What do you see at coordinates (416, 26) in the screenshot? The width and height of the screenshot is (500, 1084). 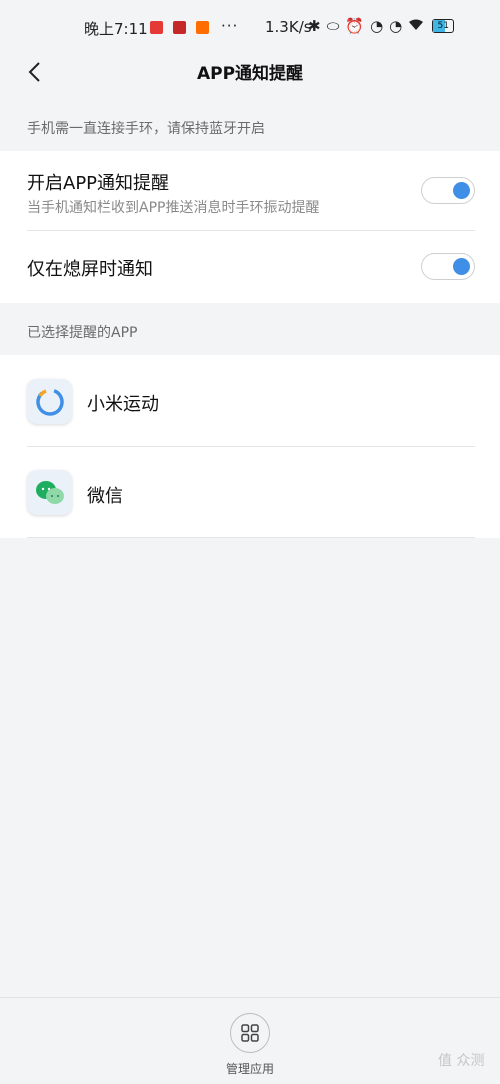 I see `wifi-icon` at bounding box center [416, 26].